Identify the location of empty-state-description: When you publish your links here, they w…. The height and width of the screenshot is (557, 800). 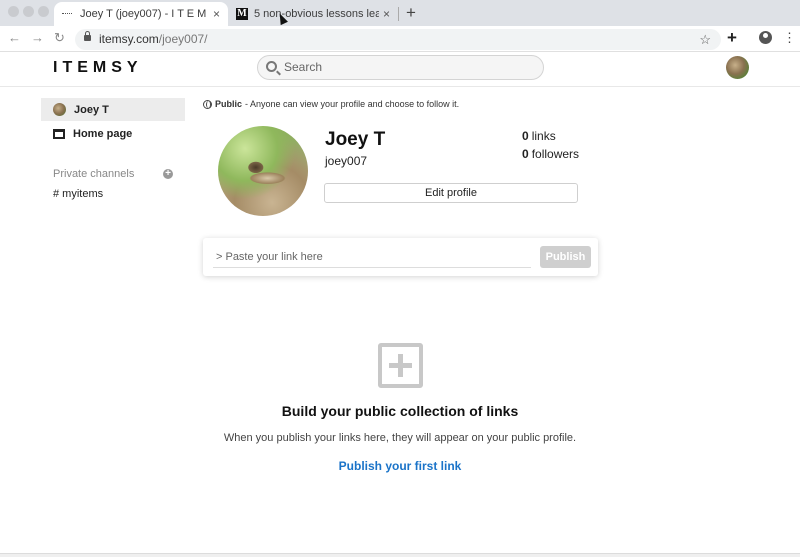
(400, 438).